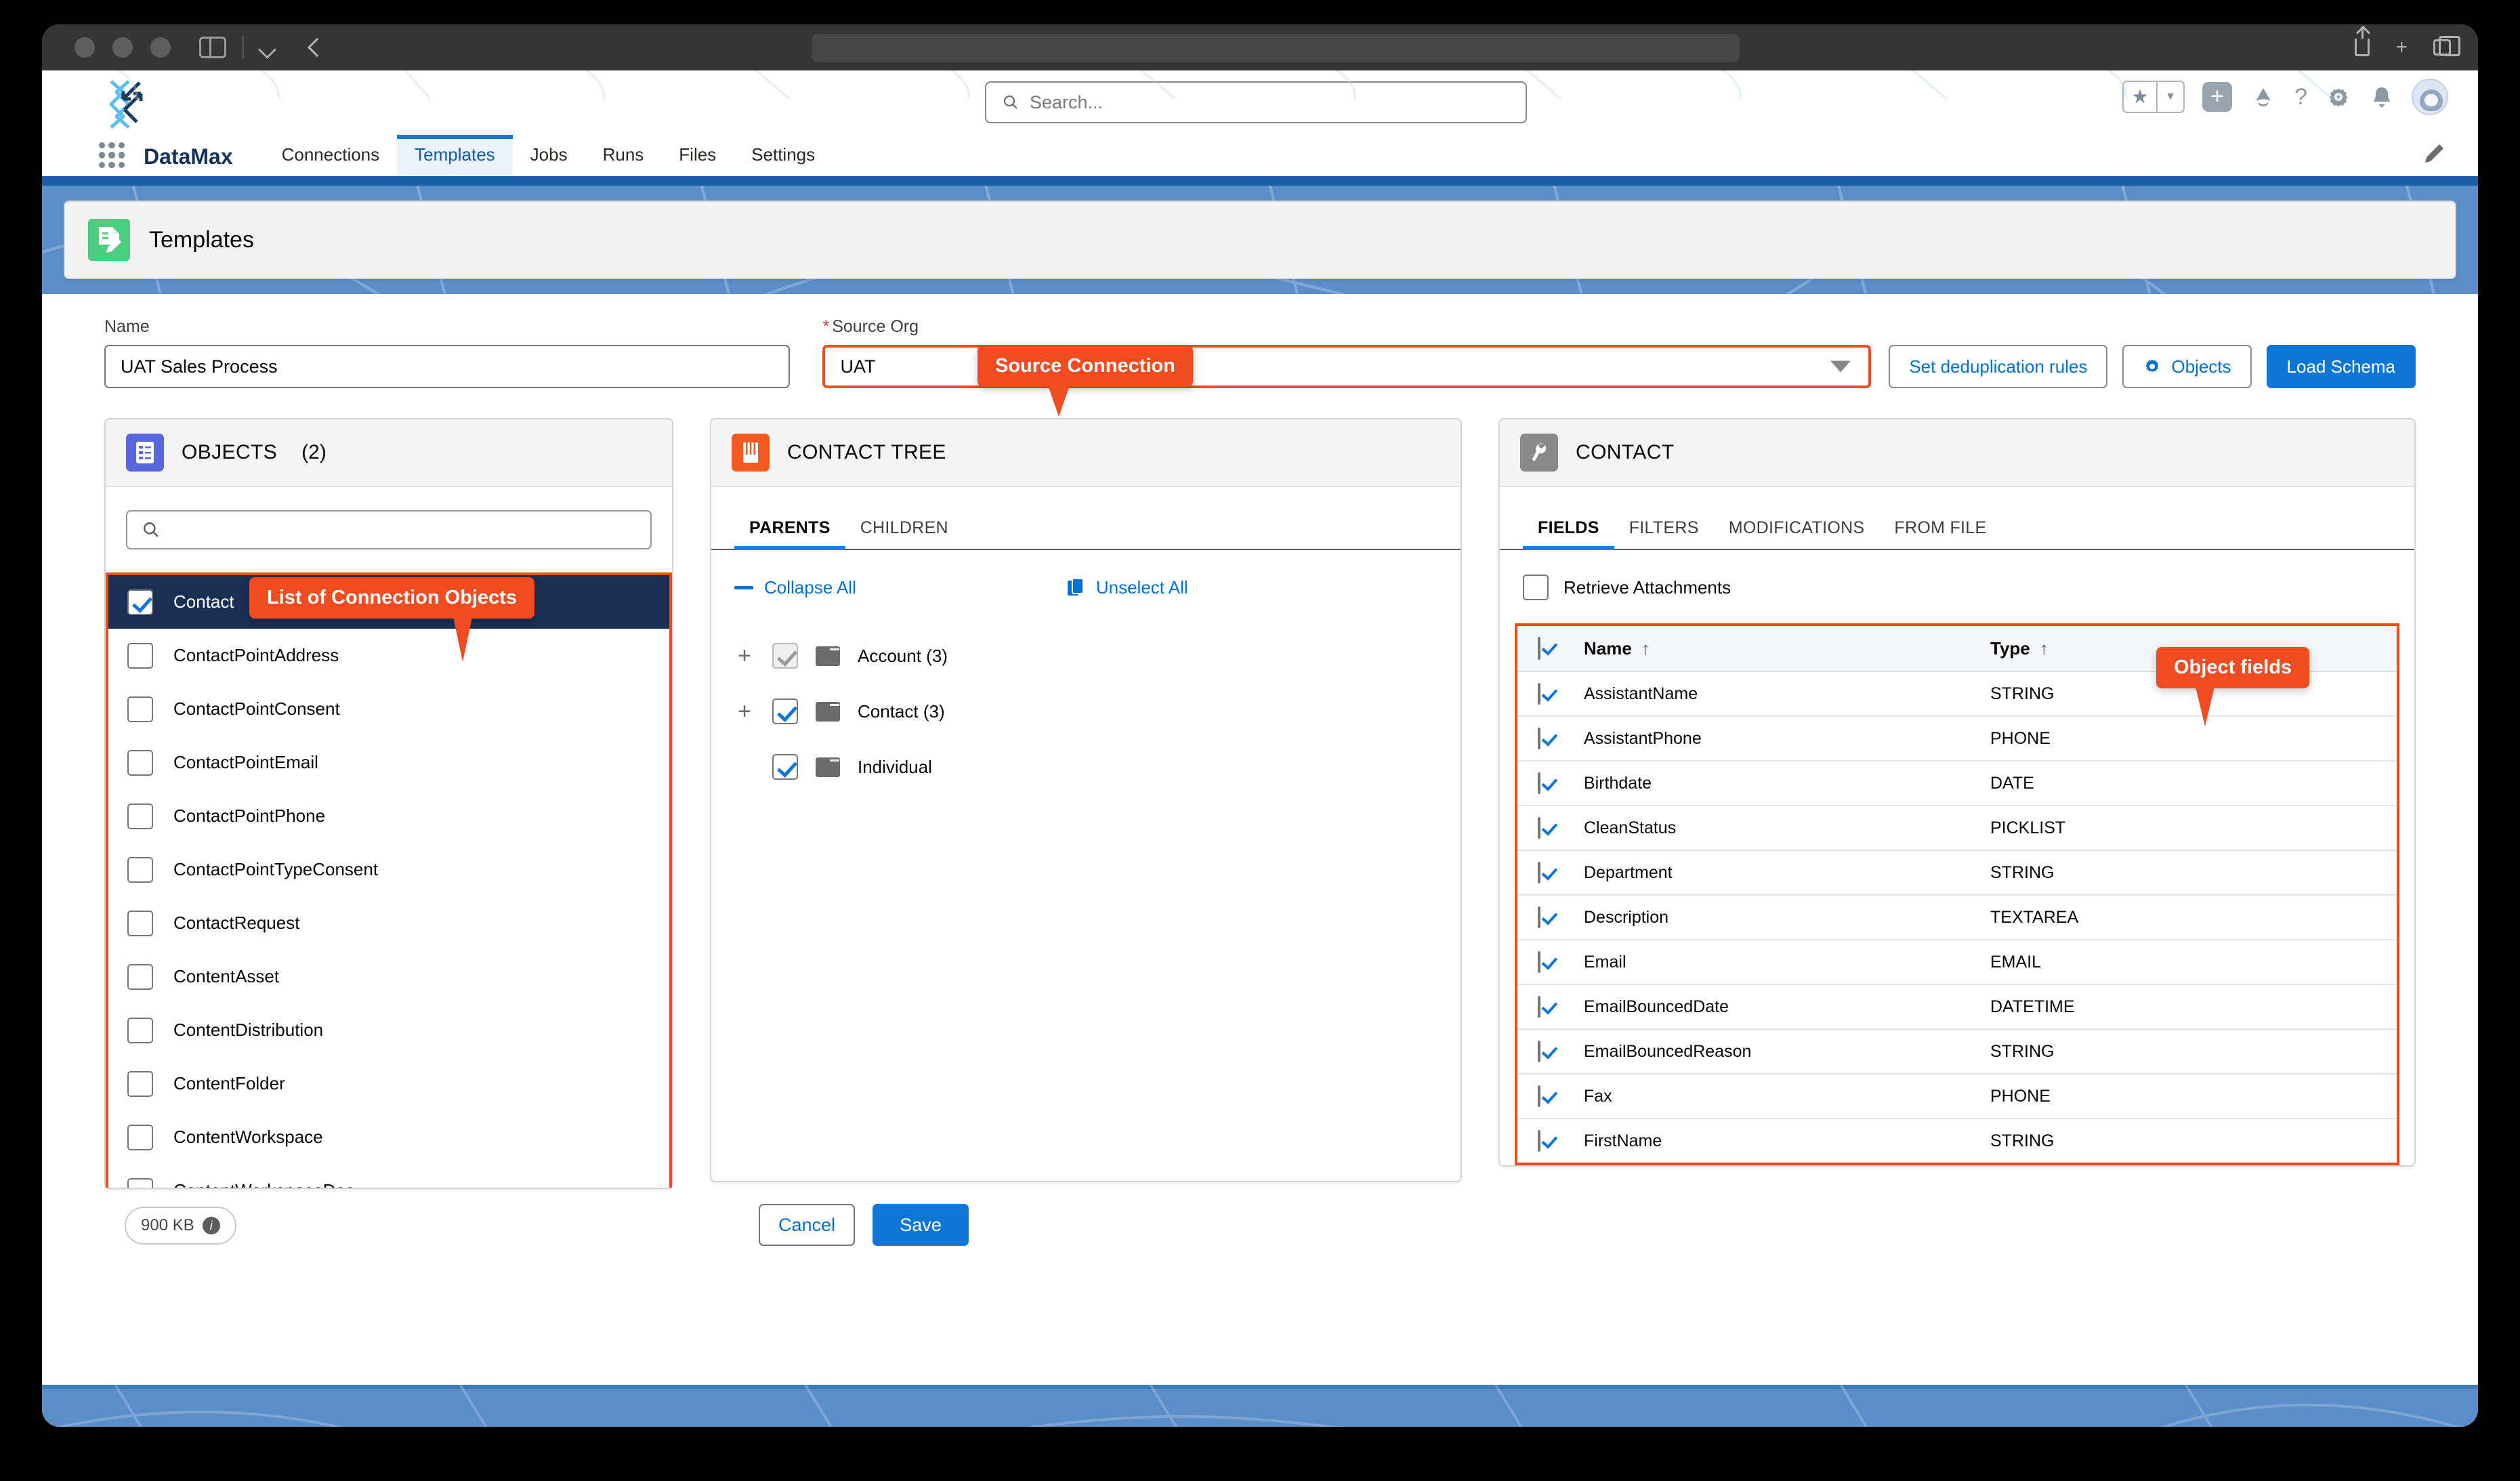  I want to click on list-item: ContactPointEmail, so click(388, 762).